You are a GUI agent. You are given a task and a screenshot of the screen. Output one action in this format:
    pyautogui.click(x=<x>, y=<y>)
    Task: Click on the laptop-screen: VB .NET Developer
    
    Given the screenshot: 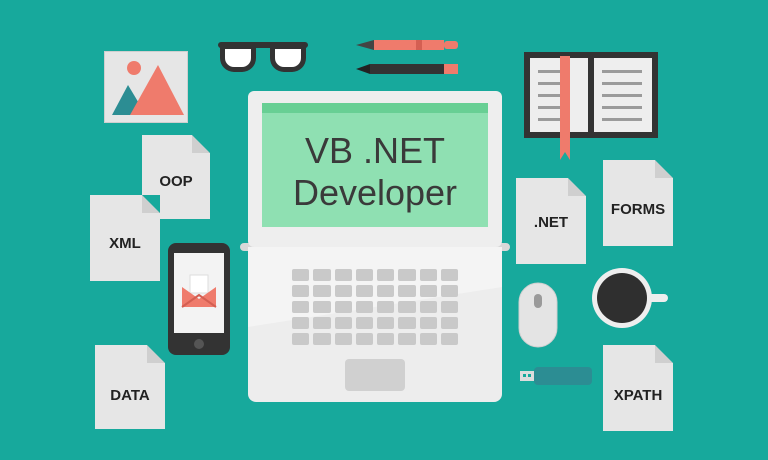 What is the action you would take?
    pyautogui.click(x=375, y=165)
    